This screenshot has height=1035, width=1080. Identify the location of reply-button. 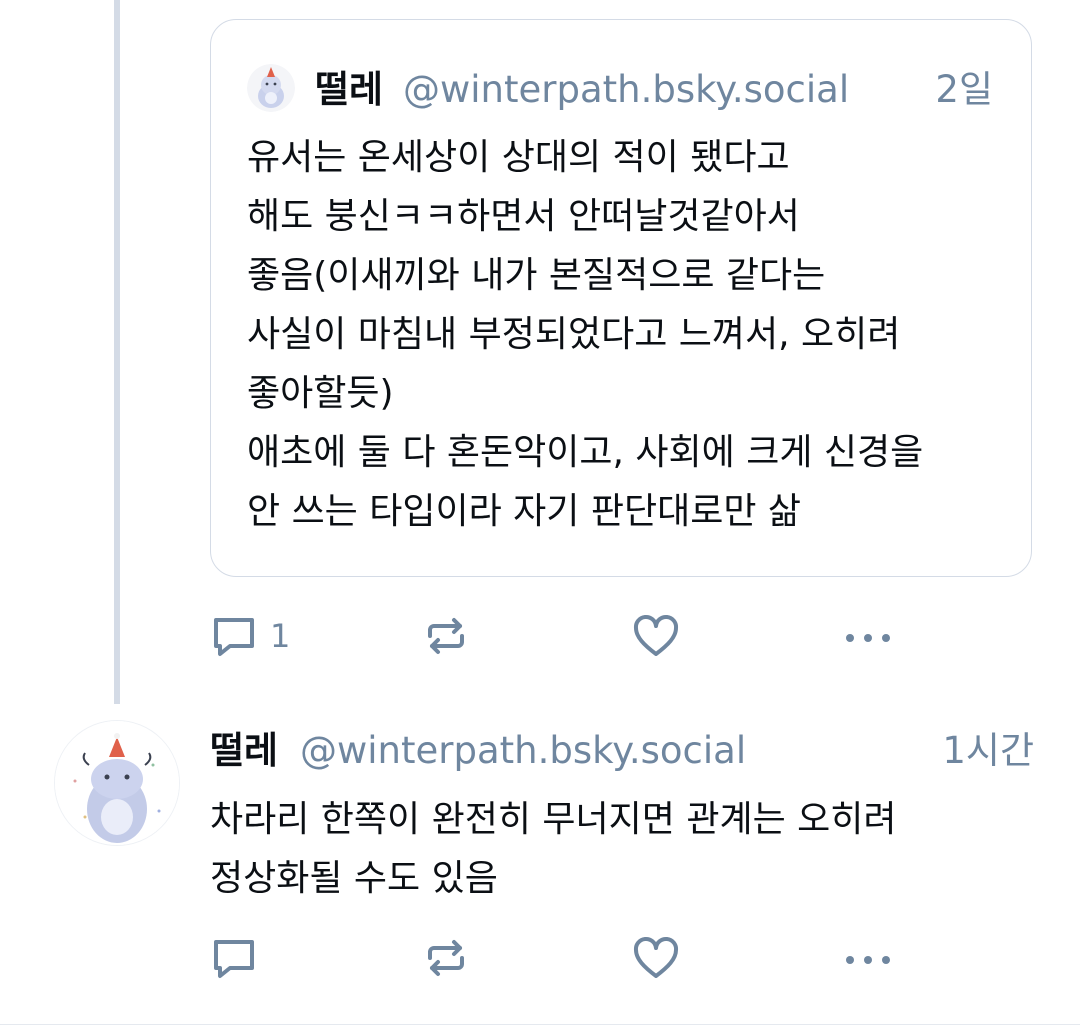
(234, 958).